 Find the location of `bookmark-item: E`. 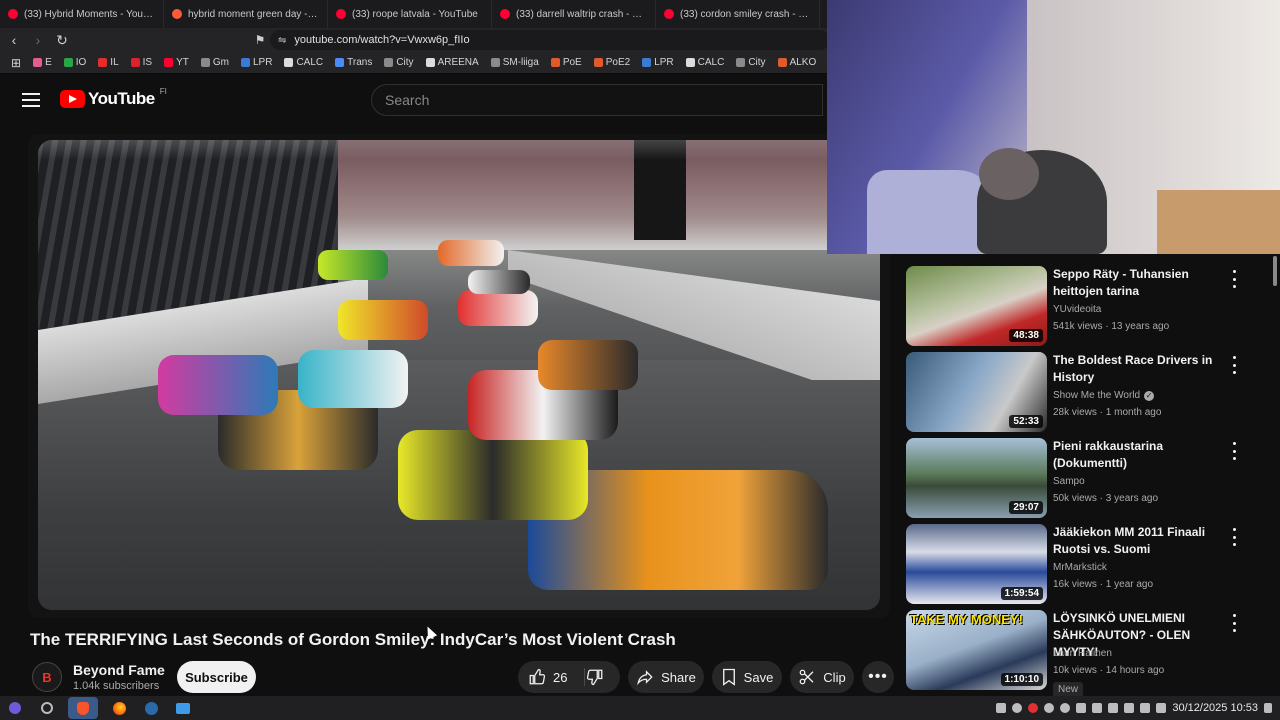

bookmark-item: E is located at coordinates (42, 62).